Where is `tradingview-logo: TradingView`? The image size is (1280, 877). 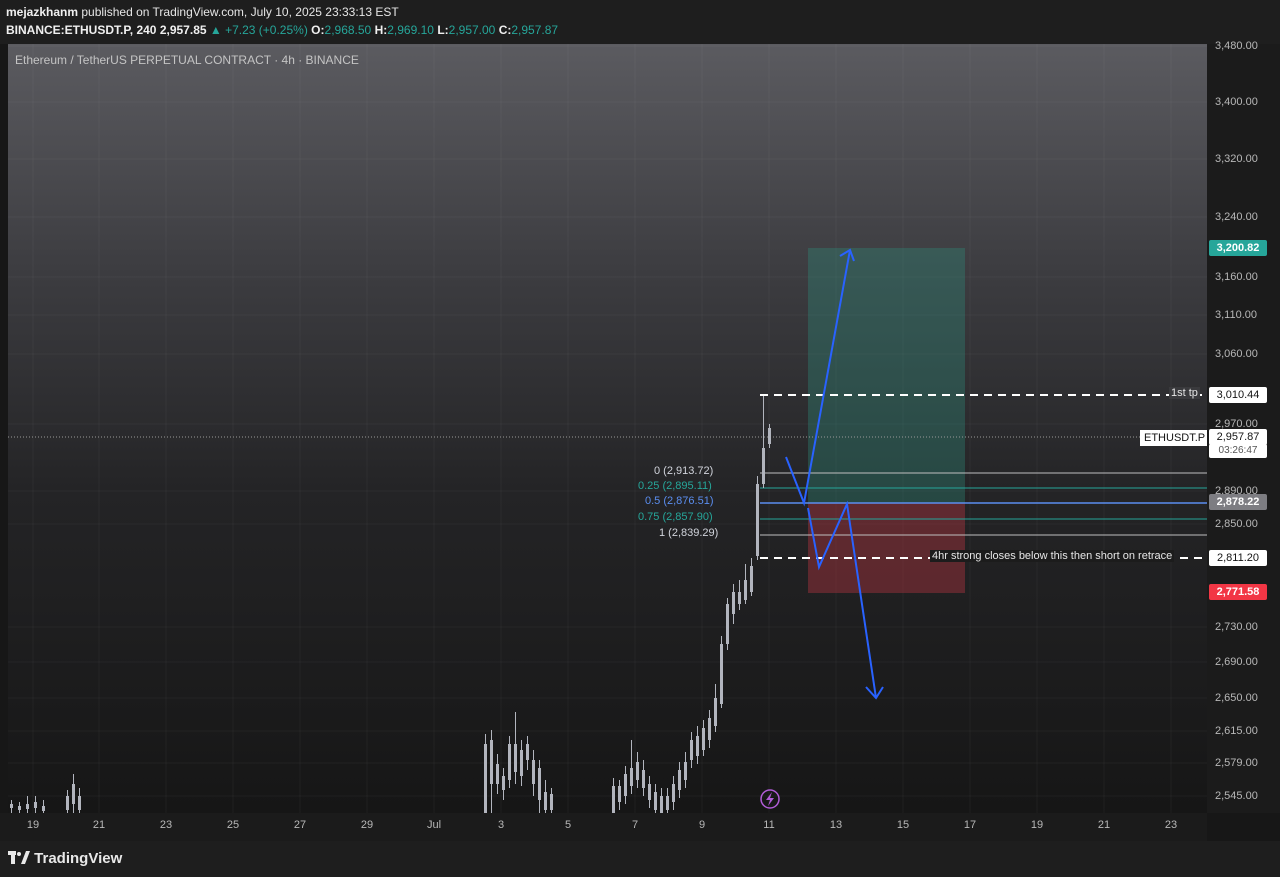
tradingview-logo: TradingView is located at coordinates (65, 858).